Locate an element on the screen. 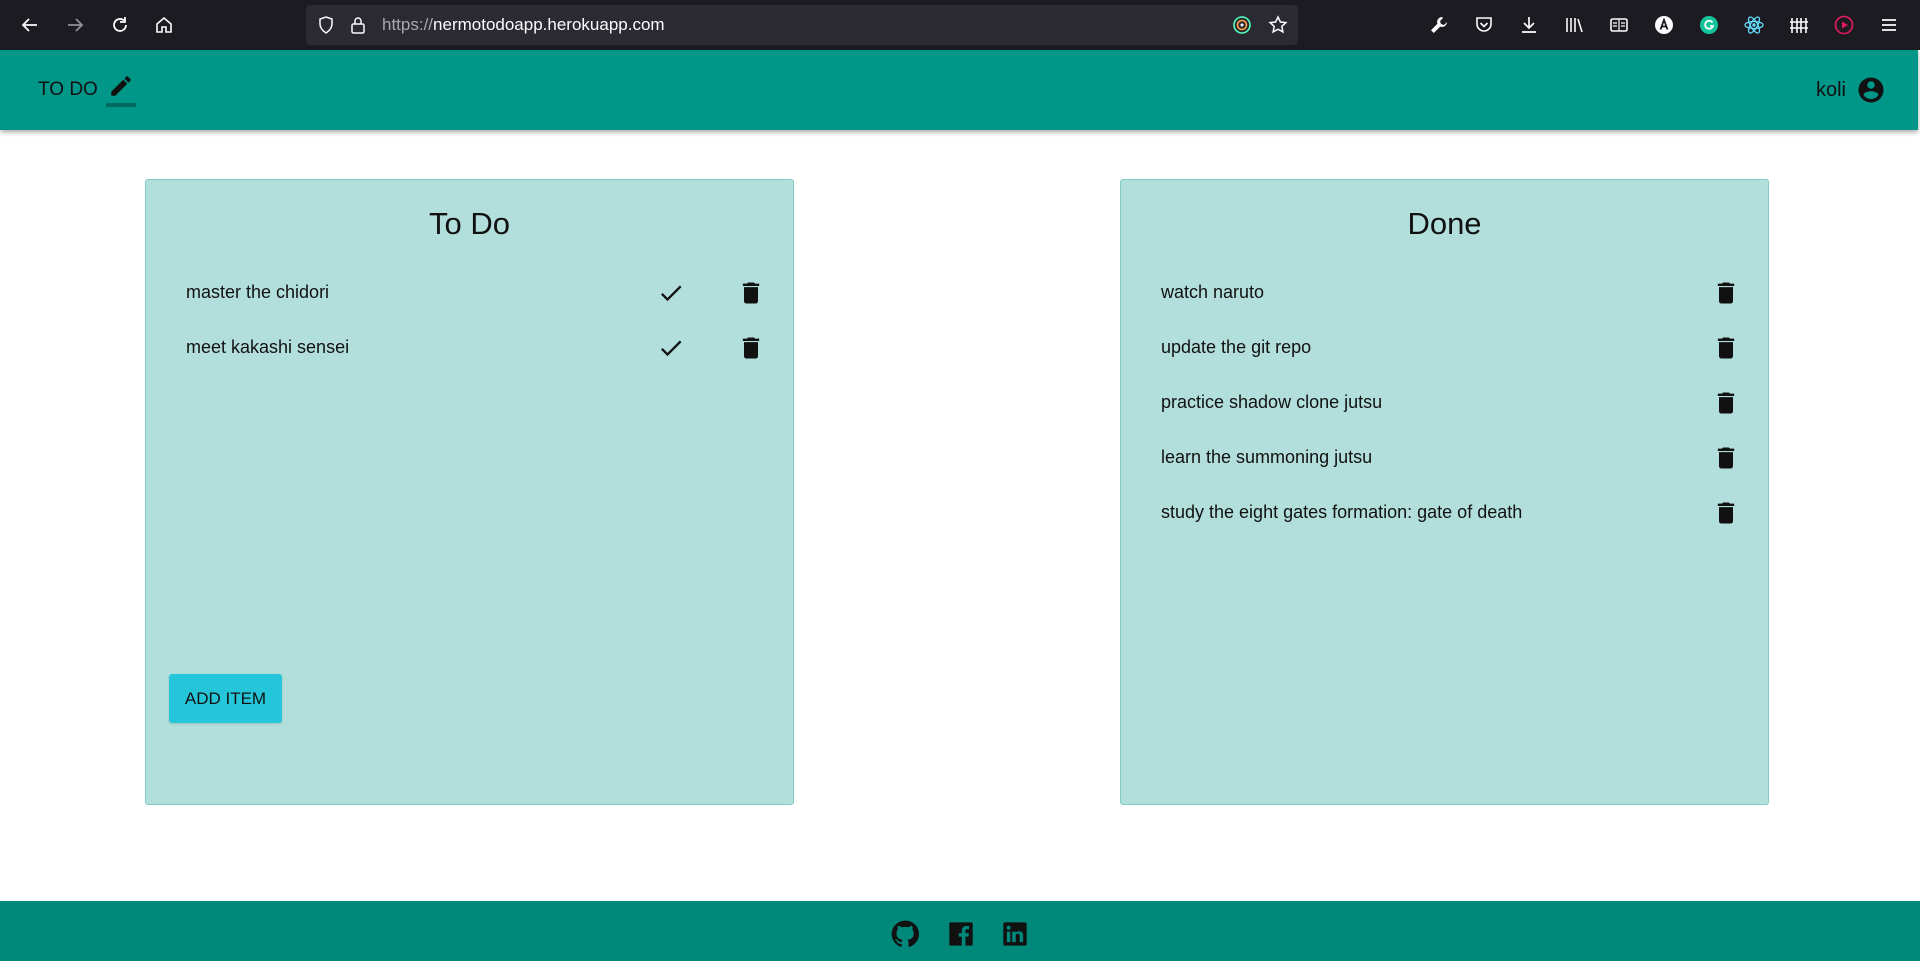 The width and height of the screenshot is (1920, 961). url-scheme: https:// is located at coordinates (408, 24).